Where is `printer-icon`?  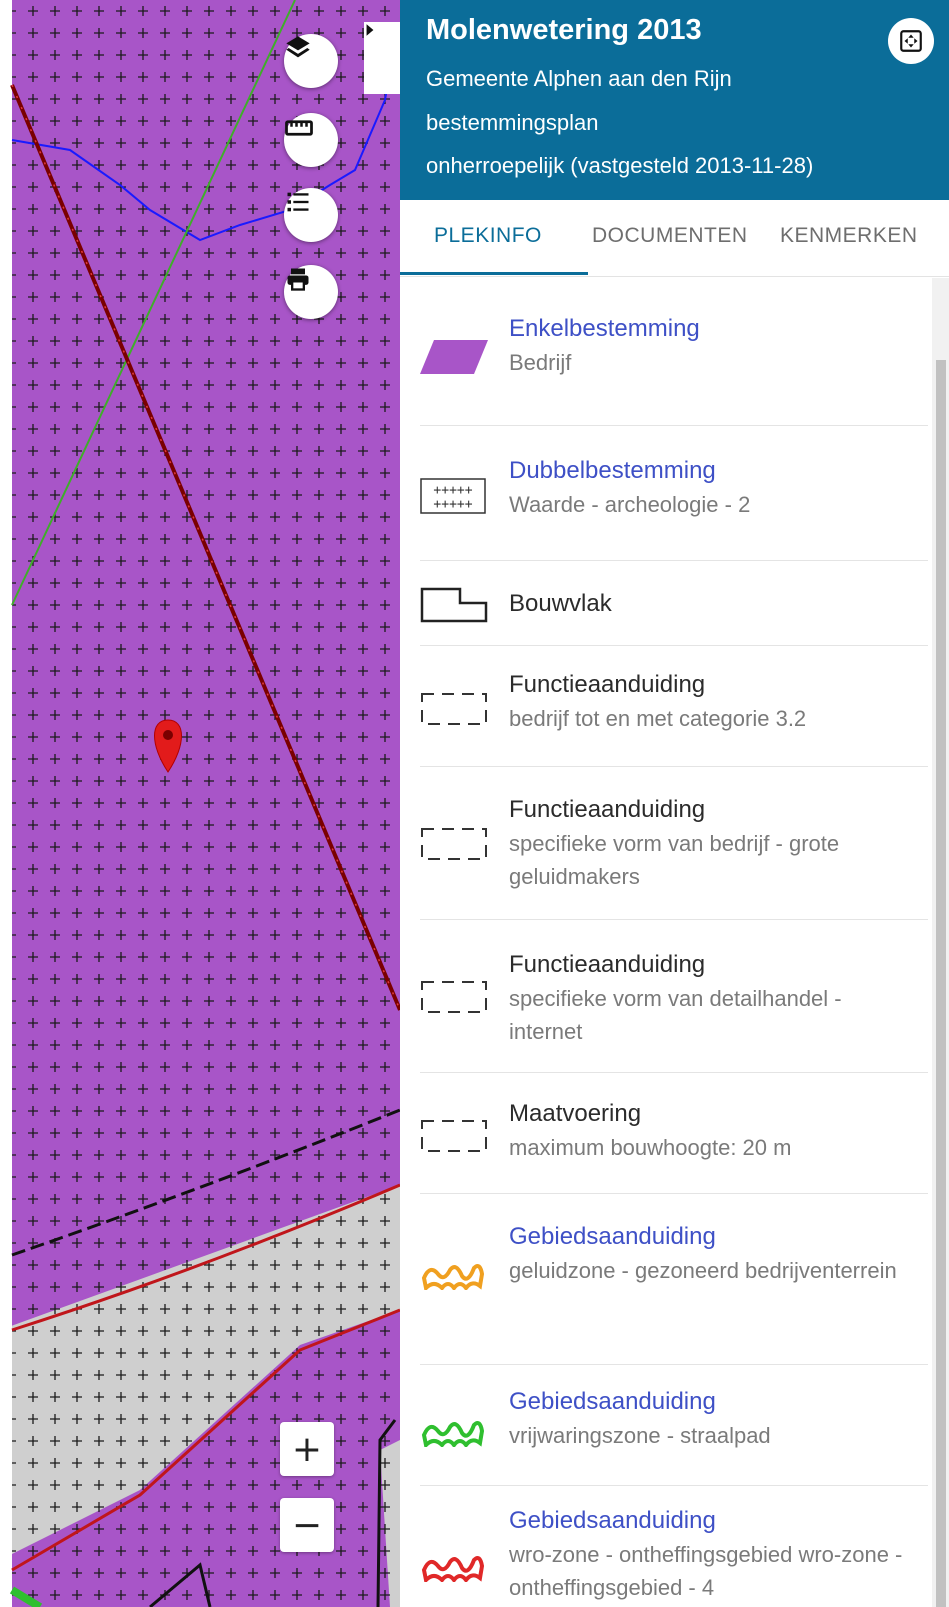 printer-icon is located at coordinates (298, 279).